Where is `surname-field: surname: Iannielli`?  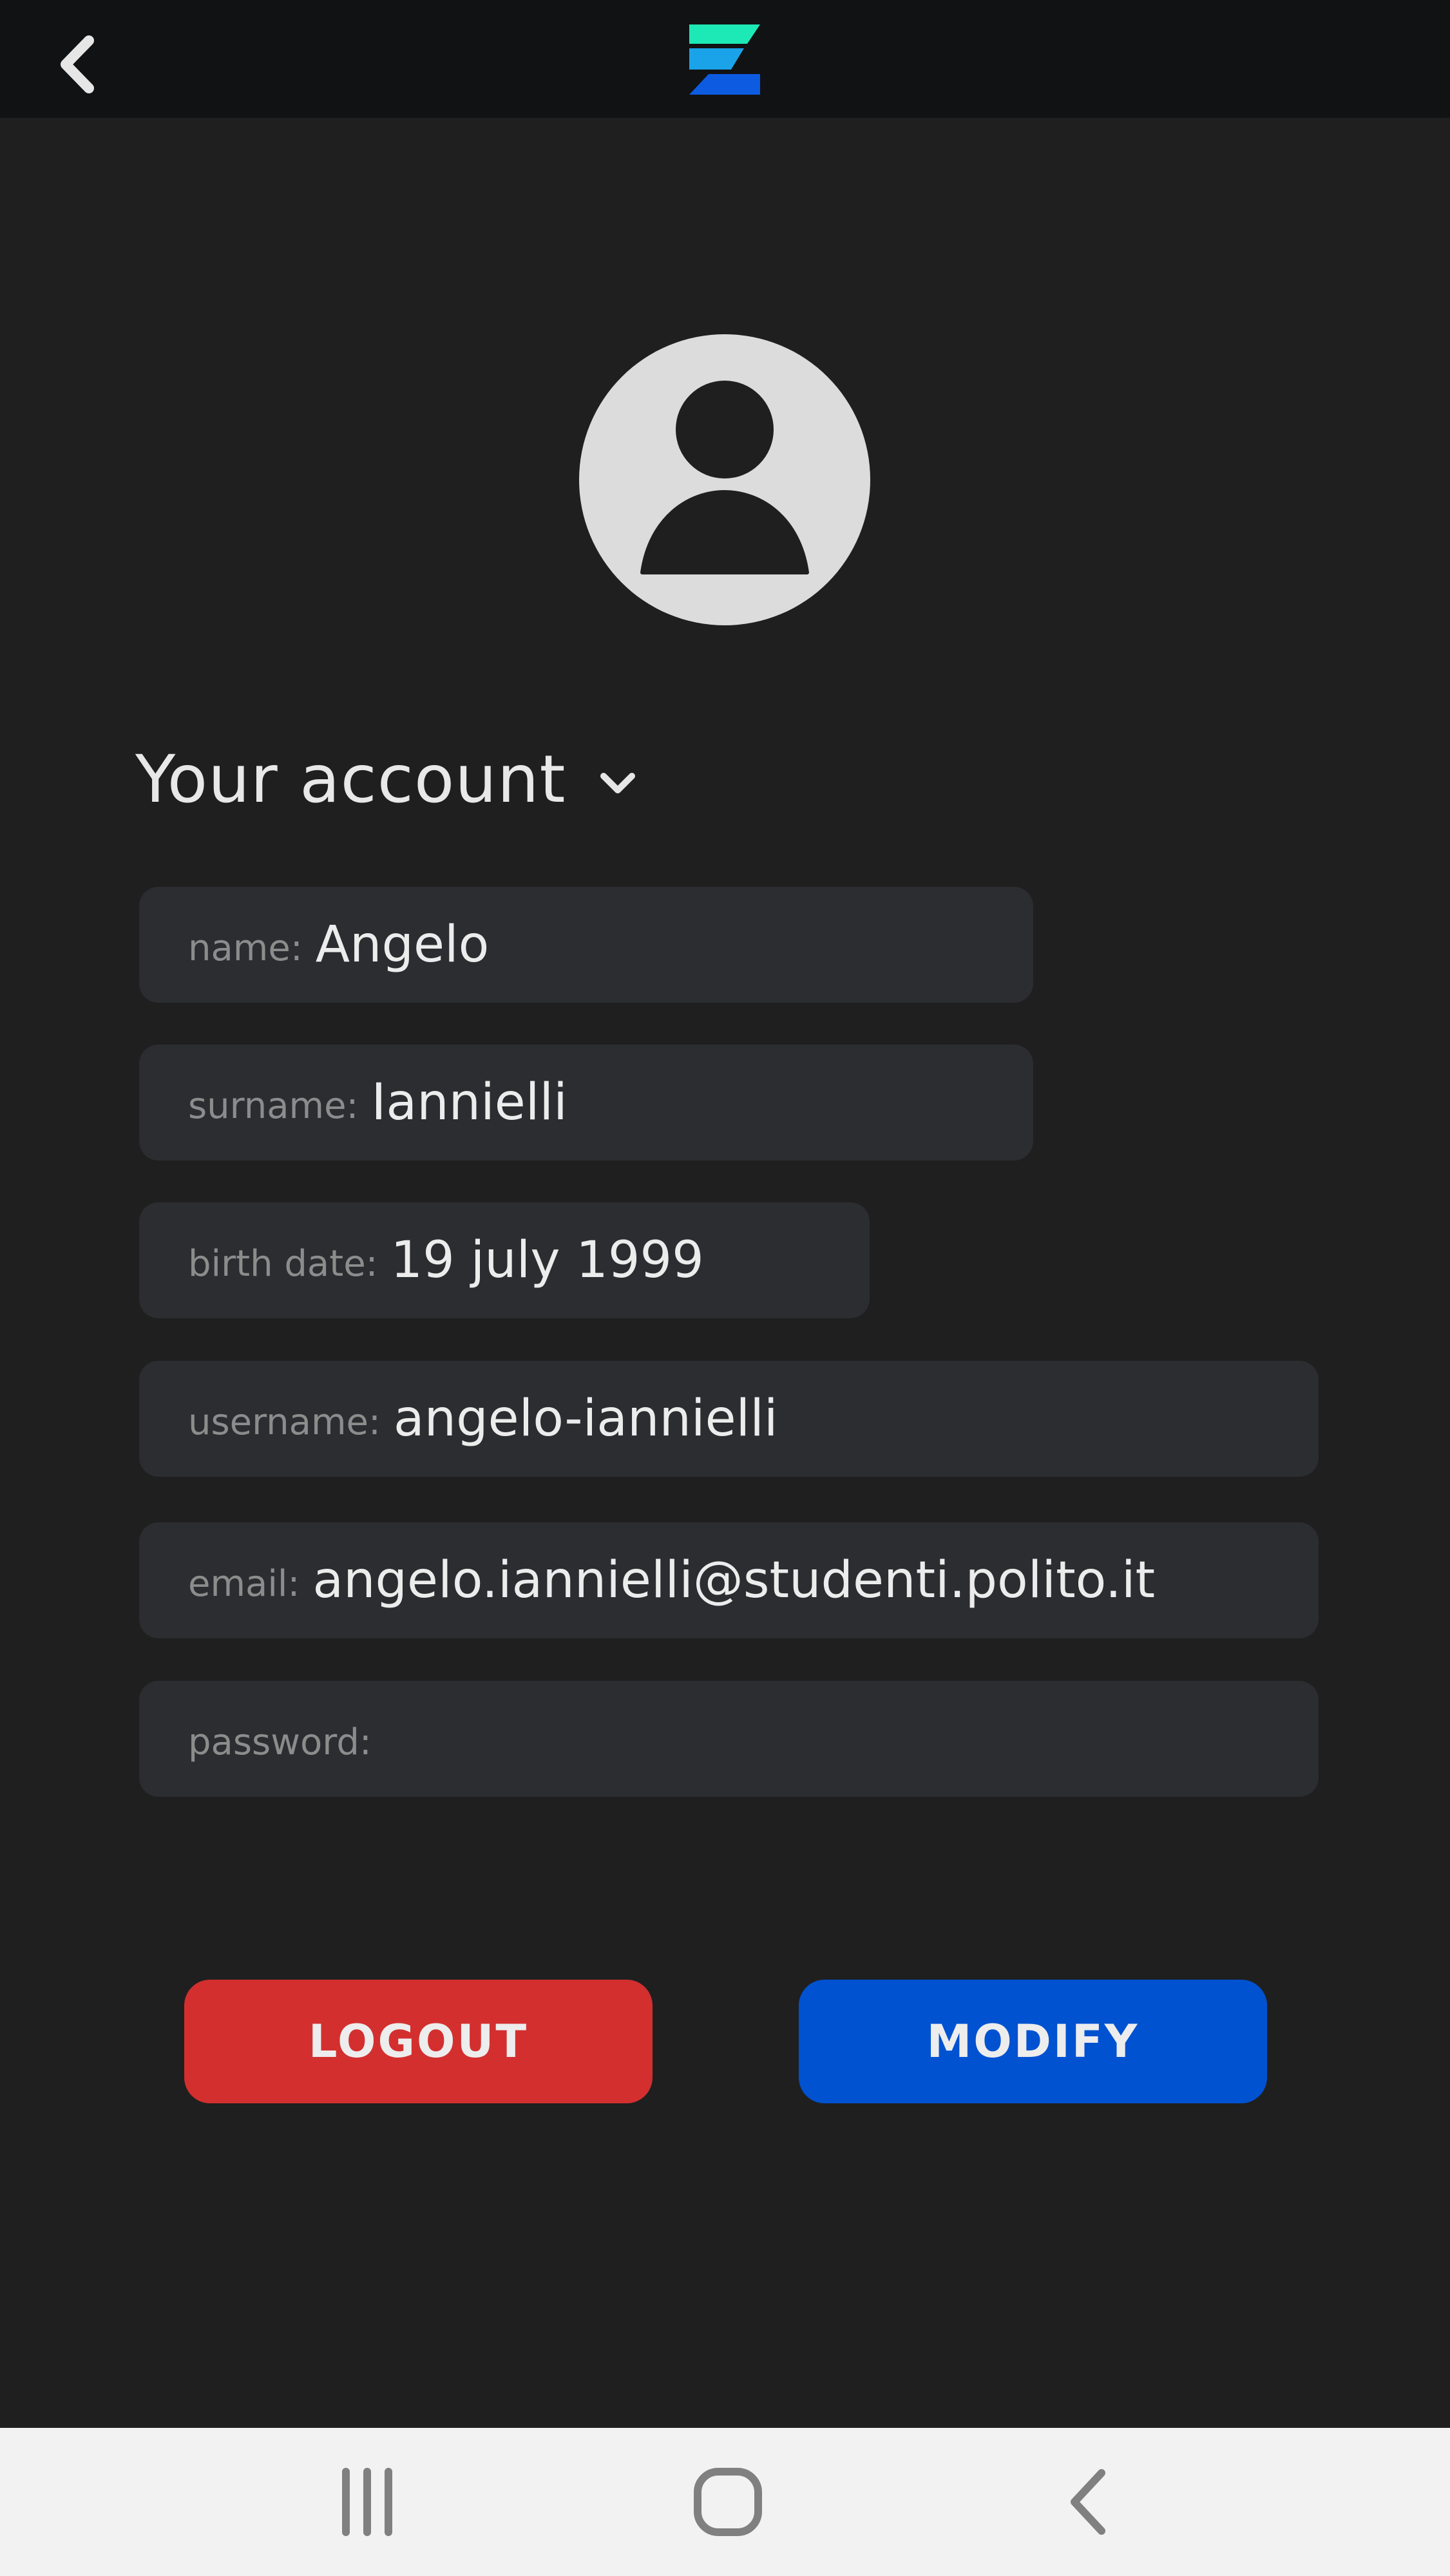 surname-field: surname: Iannielli is located at coordinates (586, 1102).